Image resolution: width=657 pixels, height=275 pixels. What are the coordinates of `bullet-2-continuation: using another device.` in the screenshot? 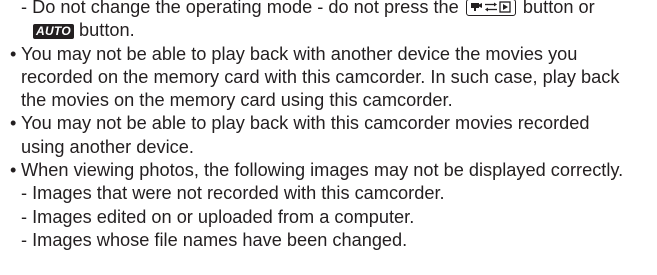 It's located at (328, 147).